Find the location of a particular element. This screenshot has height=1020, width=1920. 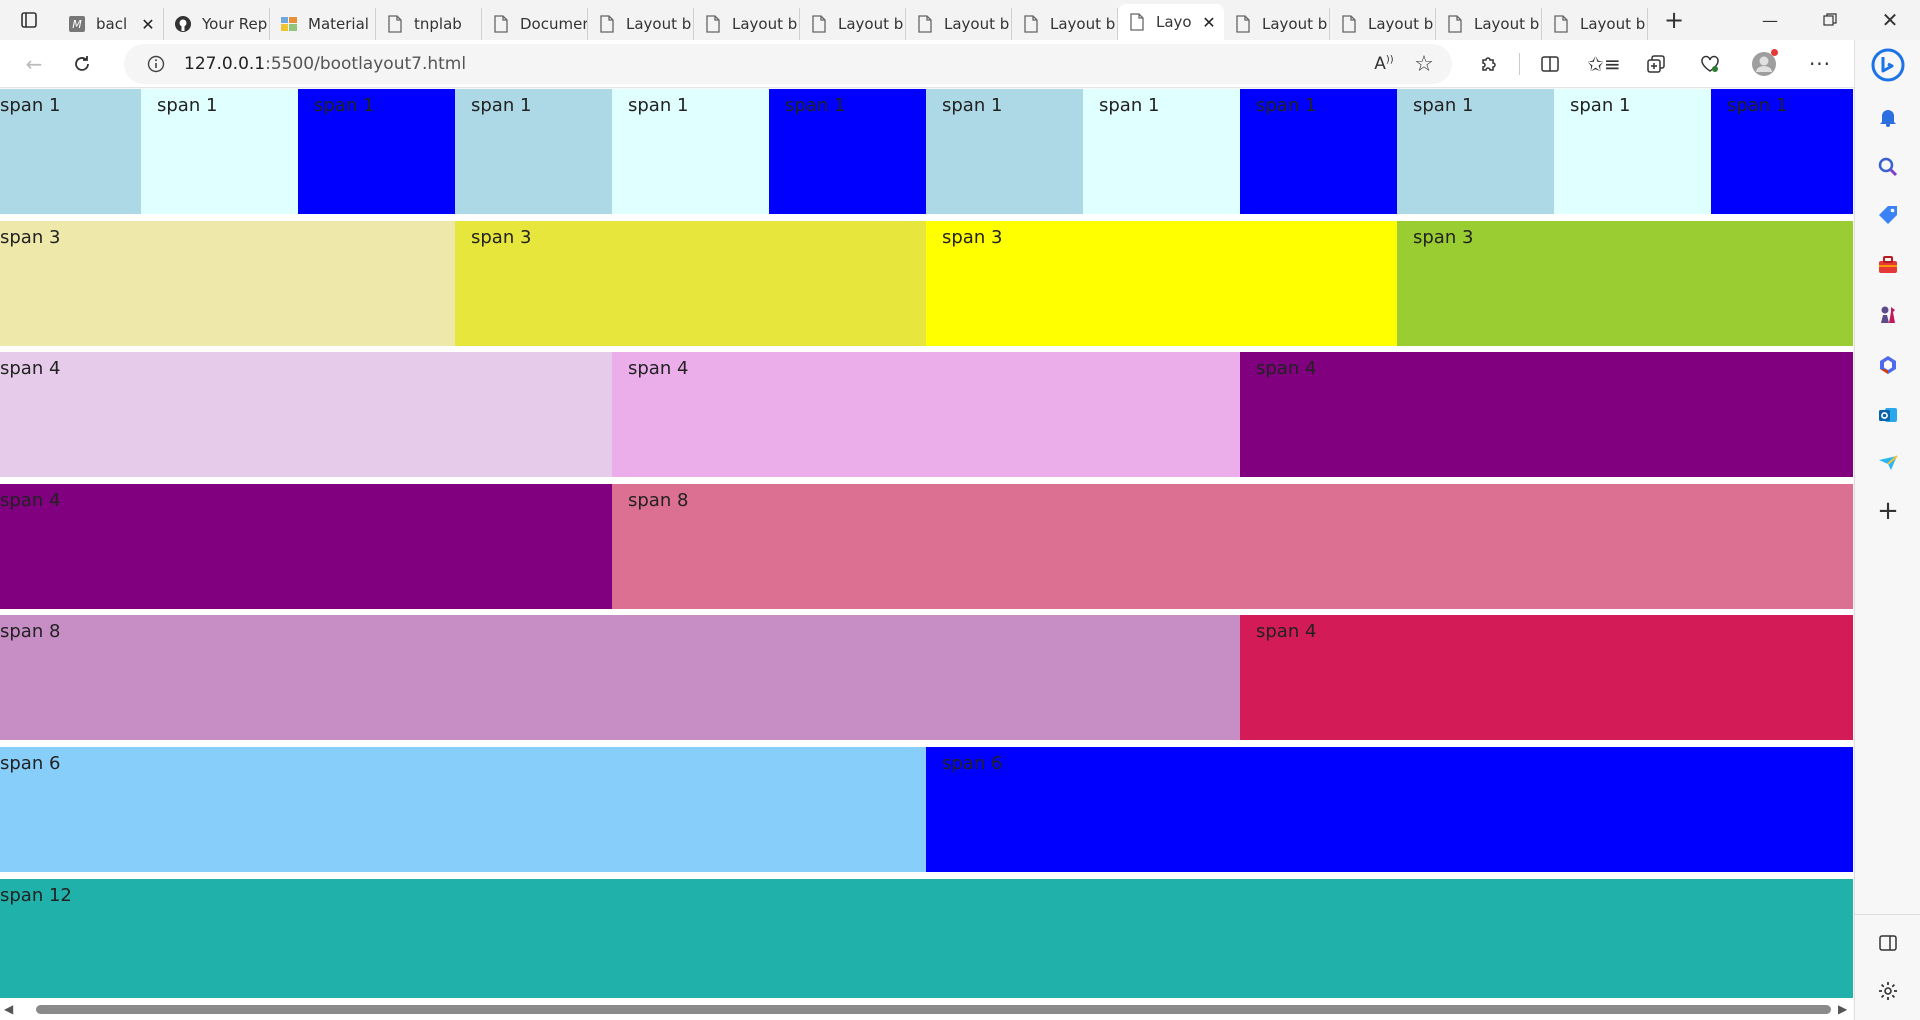

window-controls: — ✕ is located at coordinates (1830, 20).